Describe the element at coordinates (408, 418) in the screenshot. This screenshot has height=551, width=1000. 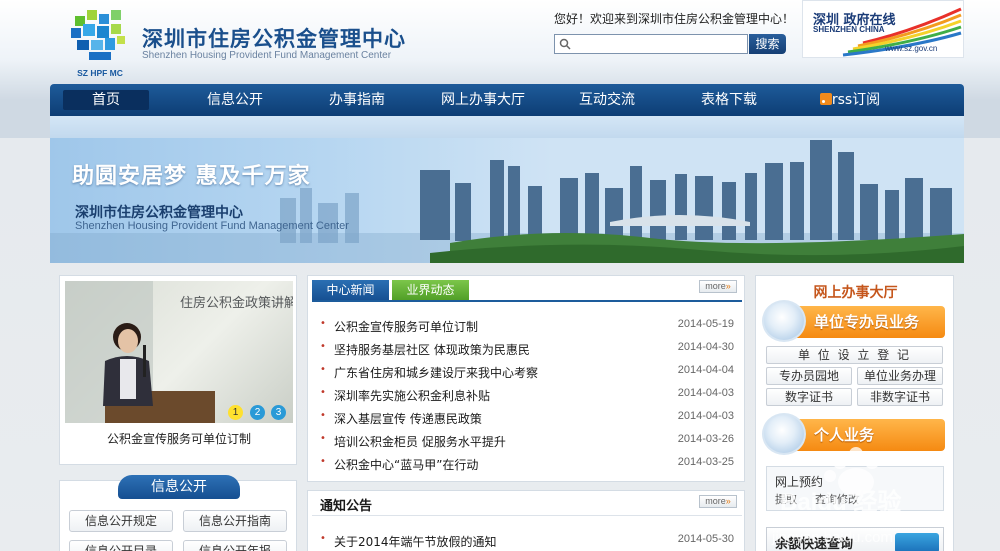
I see `news-title: 深入基层宣传 传递惠民政策` at that location.